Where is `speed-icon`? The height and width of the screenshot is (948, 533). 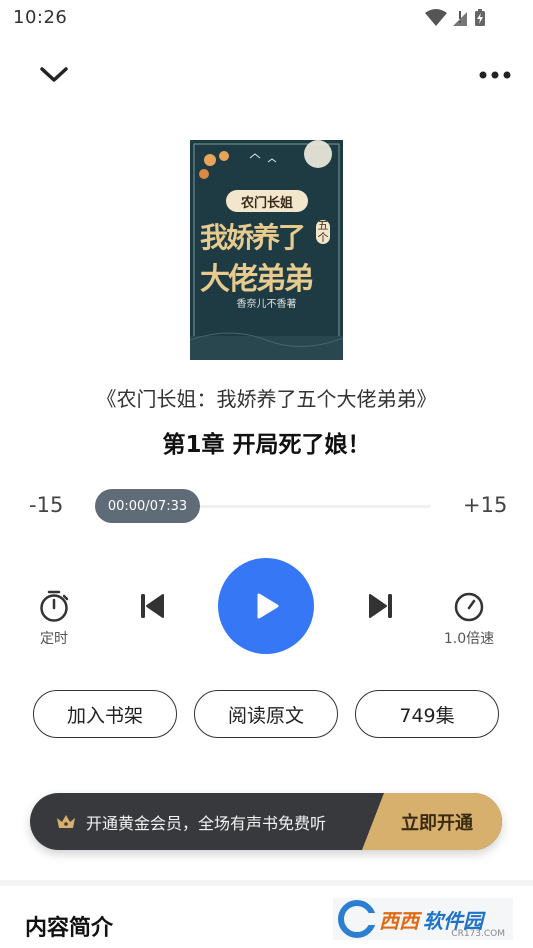 speed-icon is located at coordinates (469, 607).